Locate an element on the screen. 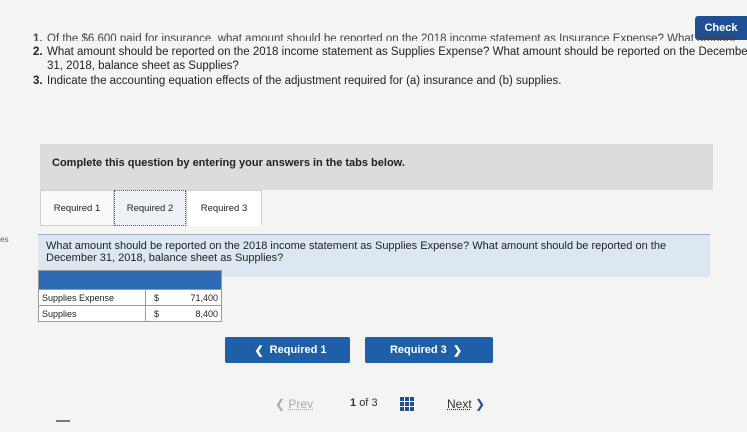 Image resolution: width=747 pixels, height=432 pixels. table-row: Supplies $ 8,400 is located at coordinates (130, 313).